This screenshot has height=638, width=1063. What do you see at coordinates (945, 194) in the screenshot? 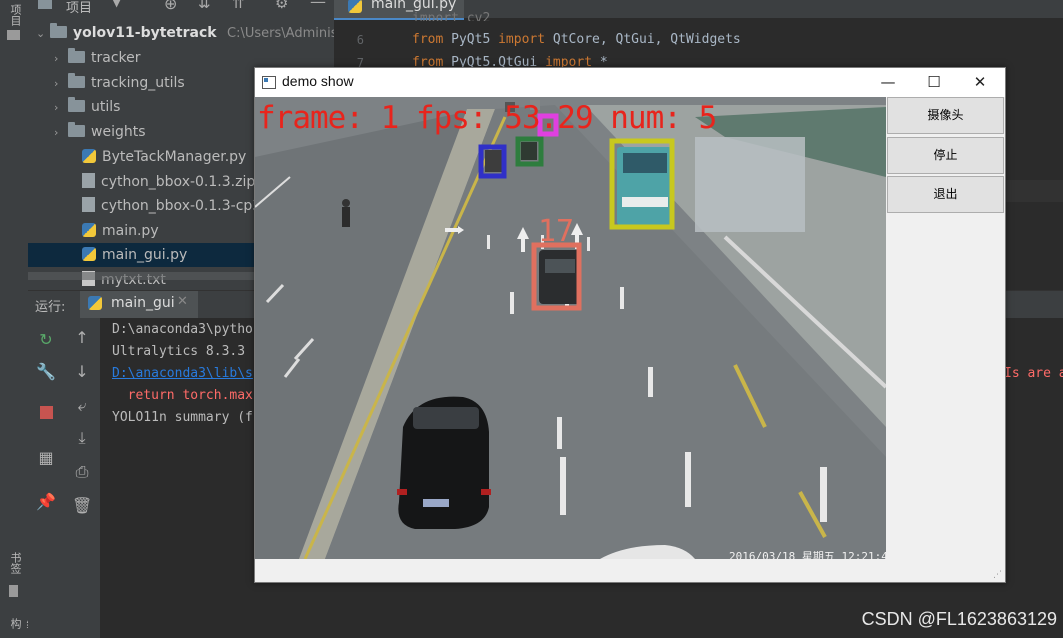
I see `exit-button: 退出` at bounding box center [945, 194].